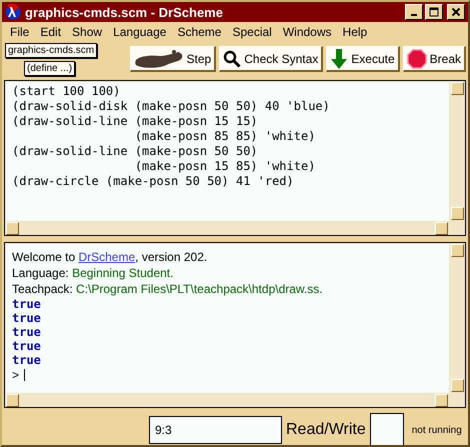  Describe the element at coordinates (437, 430) in the screenshot. I see `running-status: not running` at that location.